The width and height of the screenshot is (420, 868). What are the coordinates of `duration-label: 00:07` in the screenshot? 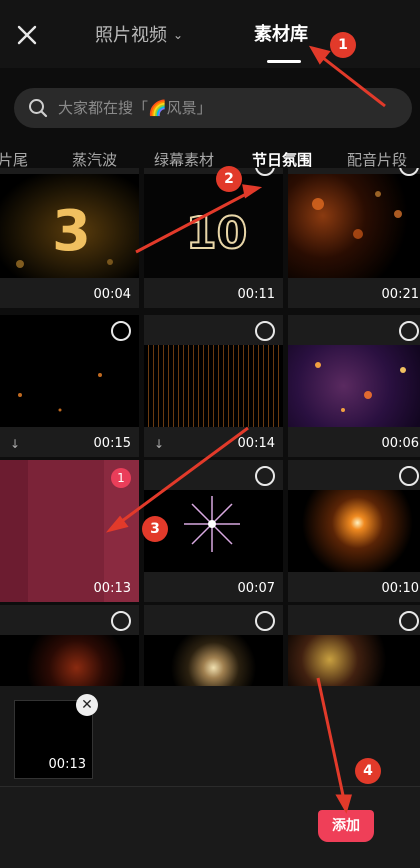 It's located at (256, 588).